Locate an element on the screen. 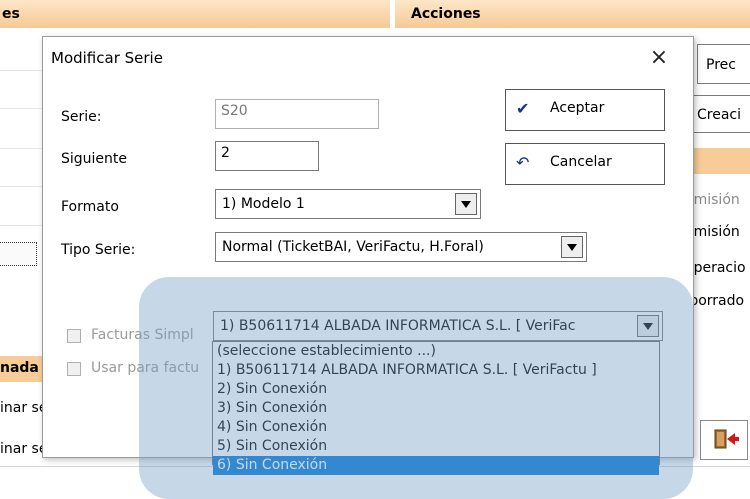 The height and width of the screenshot is (499, 750). dropdown-option-selected: 6) Sin Conexión is located at coordinates (436, 465).